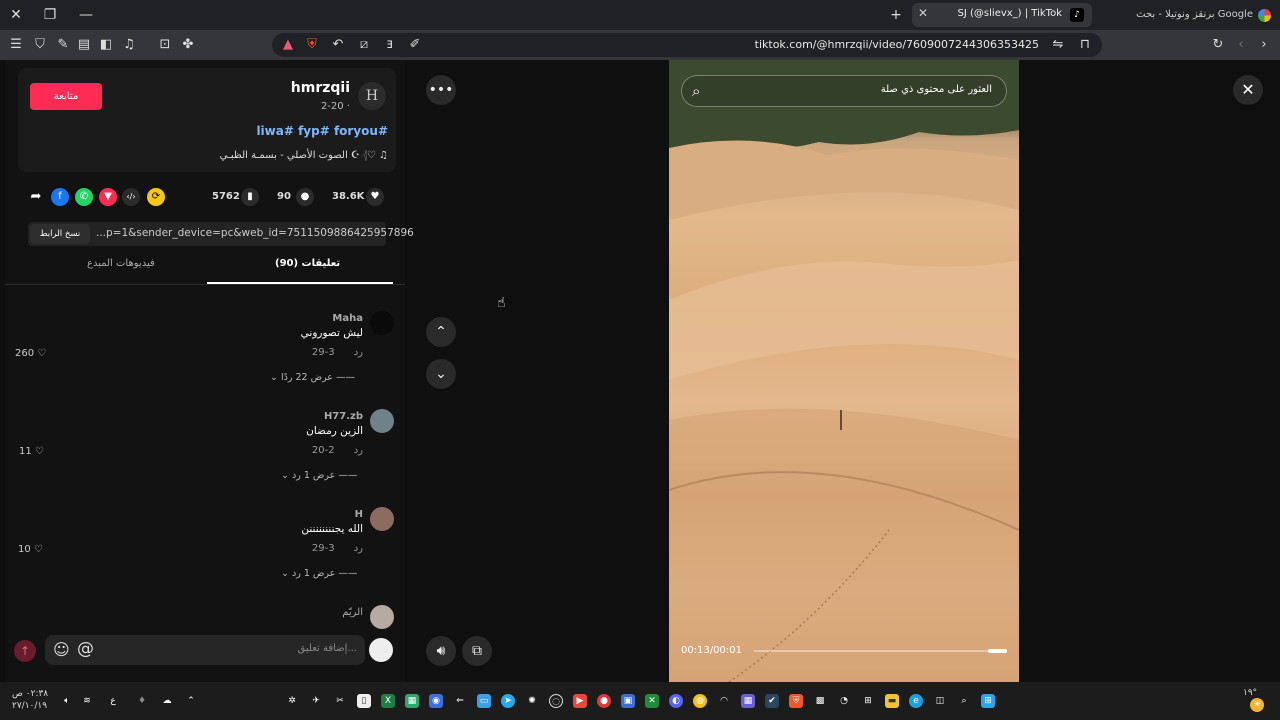  Describe the element at coordinates (320, 88) in the screenshot. I see `author-name: hmrzqii` at that location.